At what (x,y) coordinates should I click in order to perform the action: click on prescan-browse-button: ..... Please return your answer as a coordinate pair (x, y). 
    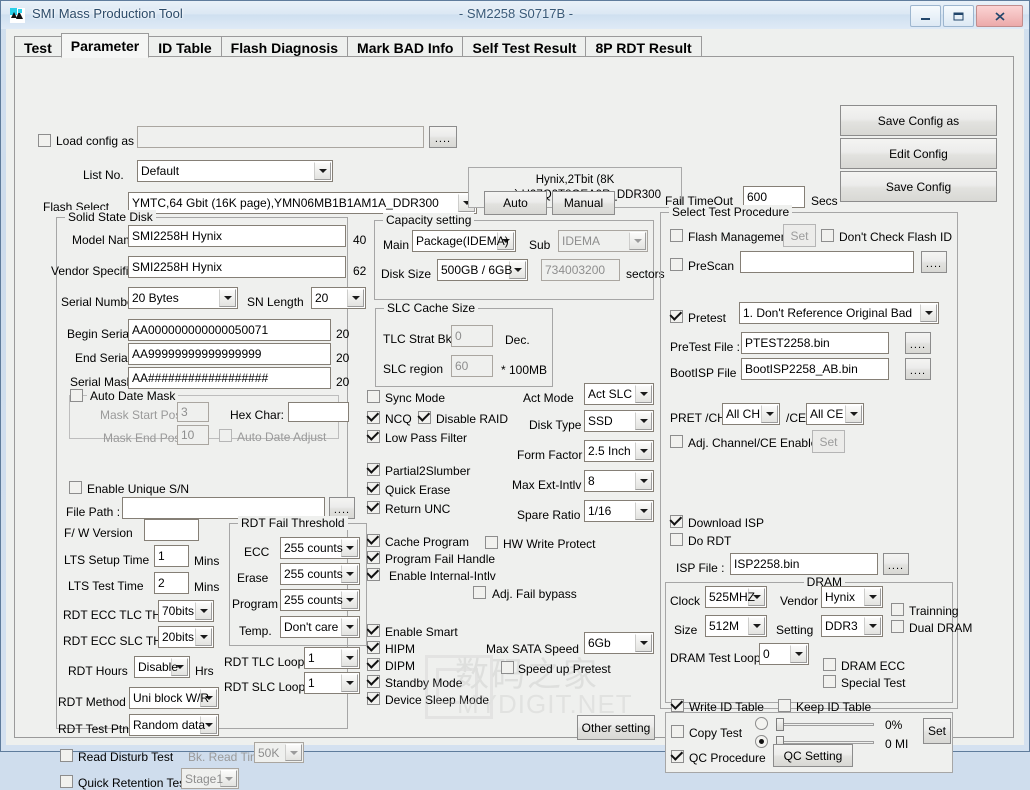
    Looking at the image, I should click on (934, 262).